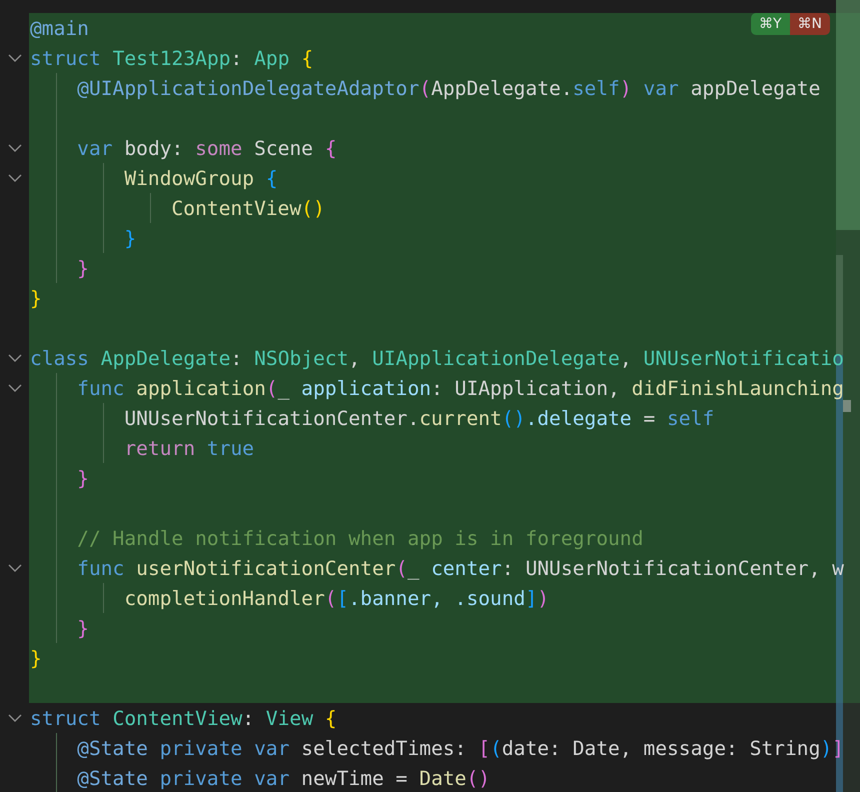 This screenshot has height=792, width=860. What do you see at coordinates (810, 24) in the screenshot?
I see `reject-button: ⌘N` at bounding box center [810, 24].